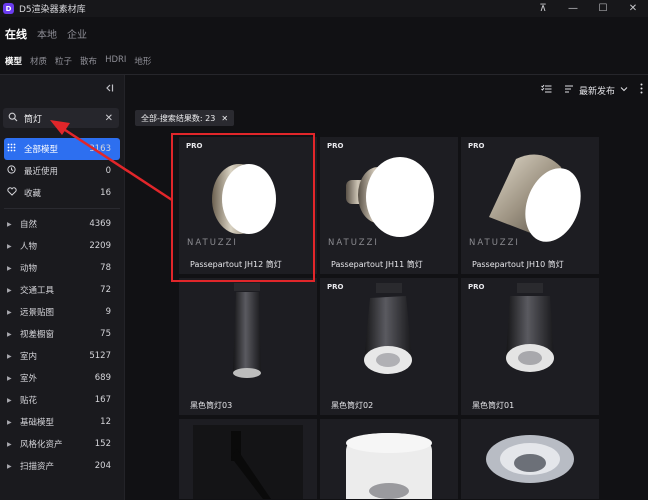 This screenshot has width=648, height=500. What do you see at coordinates (100, 224) in the screenshot?
I see `sidebar-item-count: 4369` at bounding box center [100, 224].